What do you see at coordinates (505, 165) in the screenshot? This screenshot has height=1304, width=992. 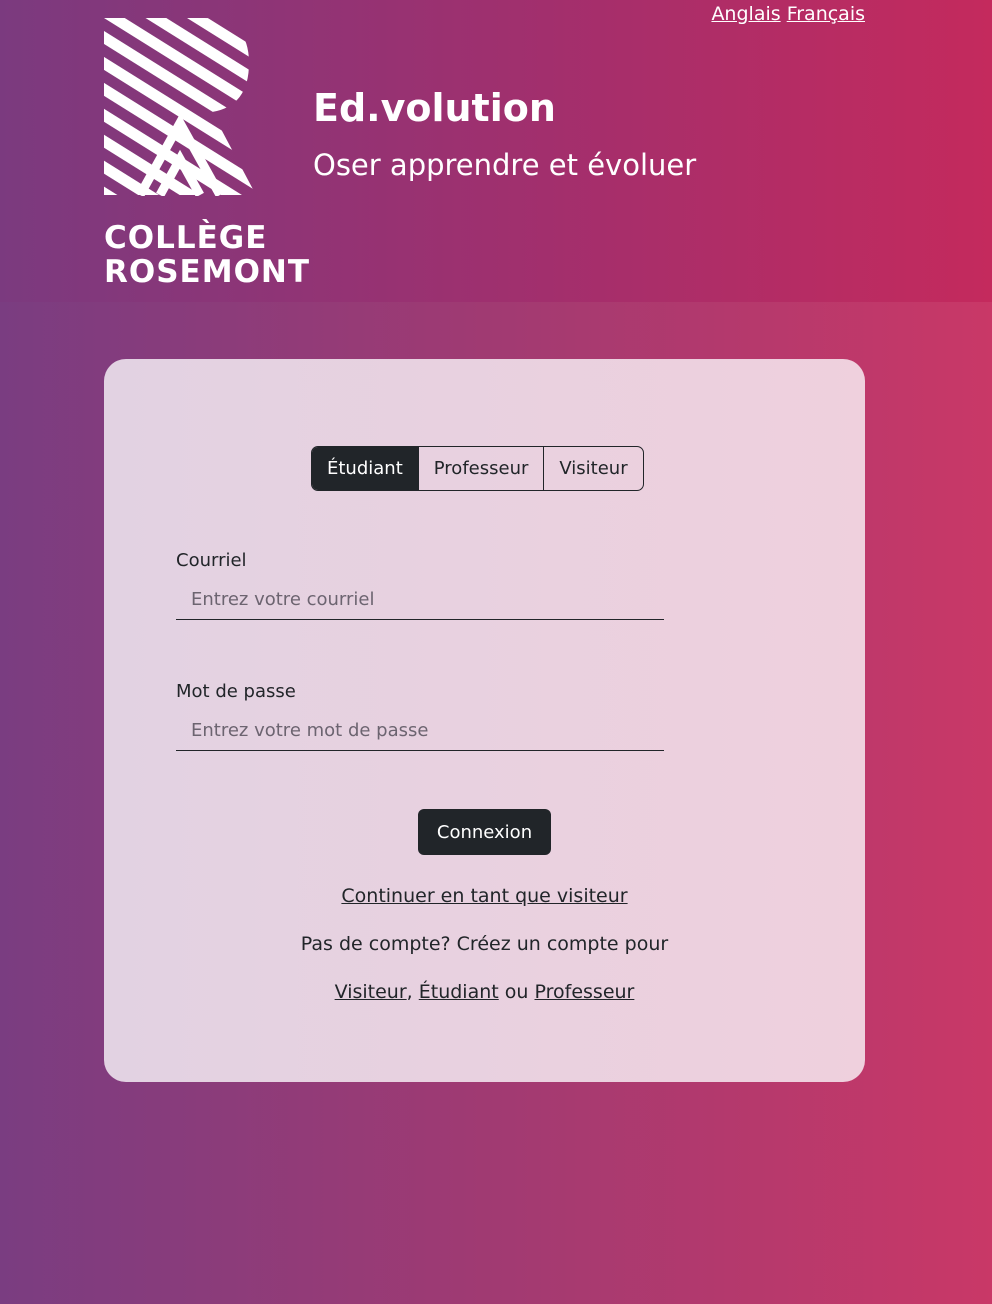 I see `site-tagline: Oser apprendre et évoluer` at bounding box center [505, 165].